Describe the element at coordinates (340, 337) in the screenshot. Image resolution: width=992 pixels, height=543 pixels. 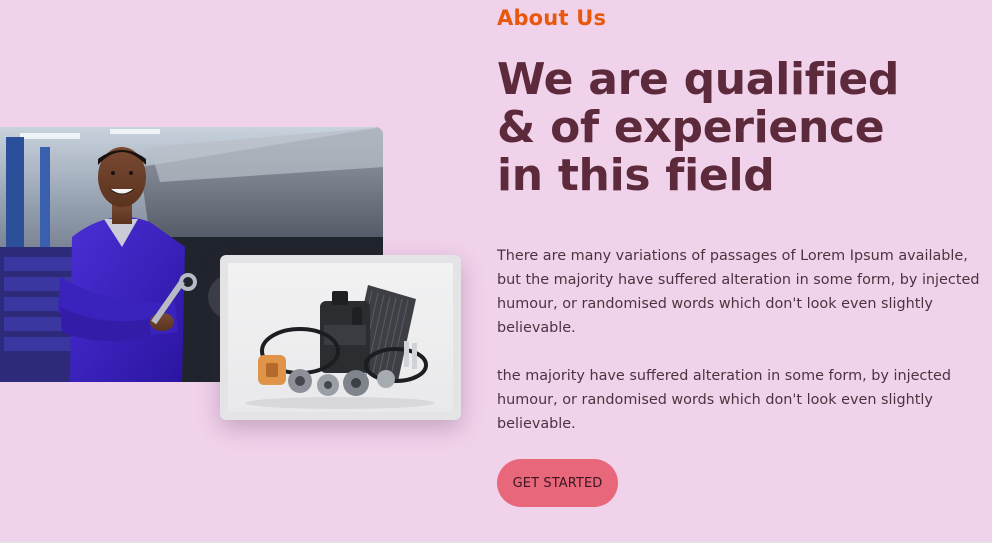
I see `auto-parts-photo` at that location.